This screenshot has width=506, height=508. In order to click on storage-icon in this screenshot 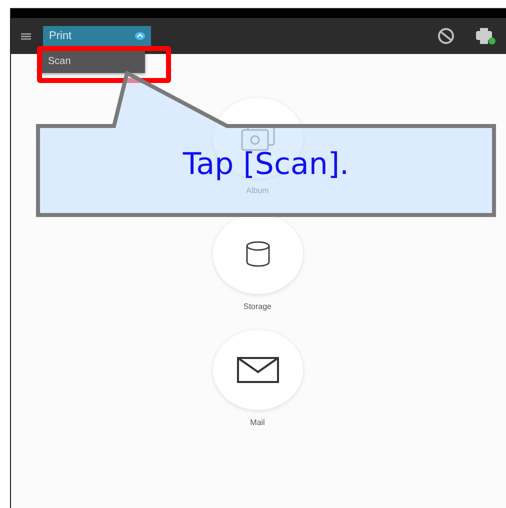, I will do `click(258, 254)`.